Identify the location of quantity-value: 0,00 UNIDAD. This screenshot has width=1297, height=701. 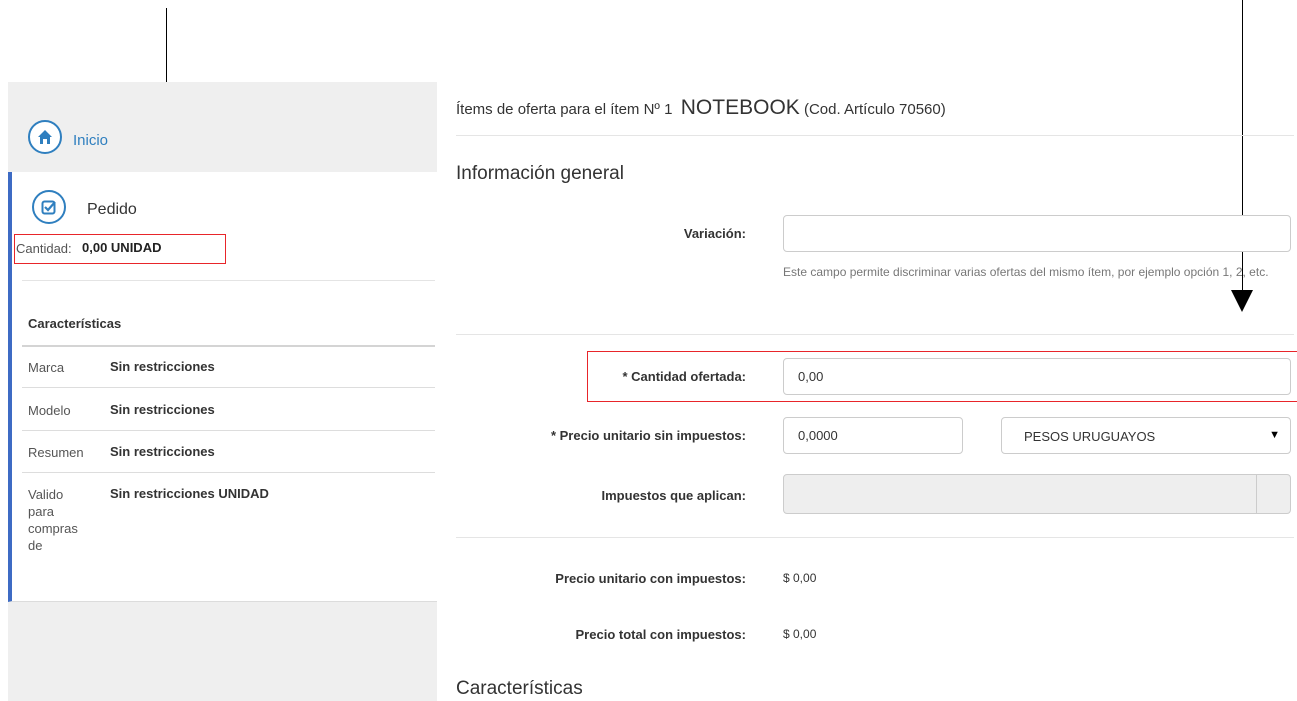
(122, 247).